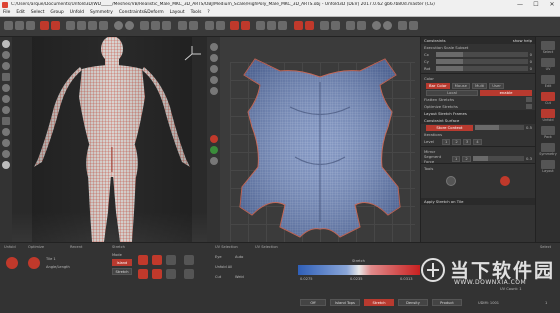 This screenshot has height=313, width=560. What do you see at coordinates (548, 45) in the screenshot?
I see `mode-select-icon` at bounding box center [548, 45].